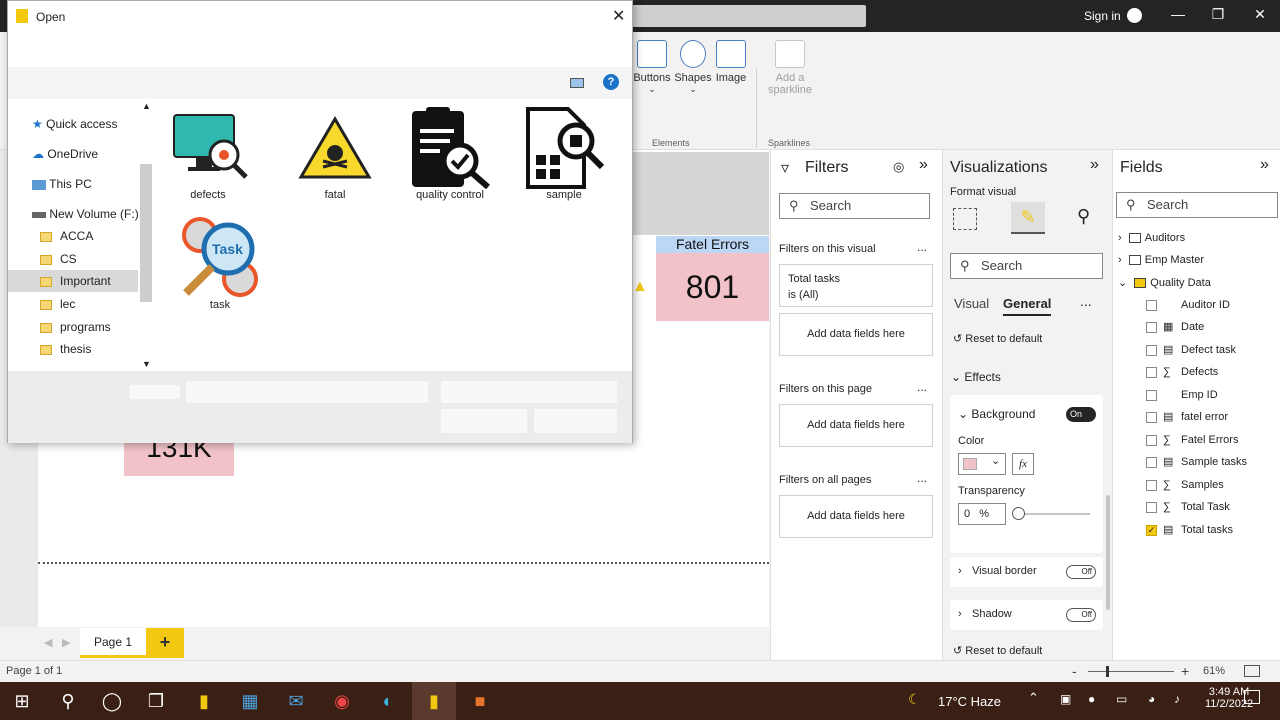 The width and height of the screenshot is (1280, 720). What do you see at coordinates (712, 287) in the screenshot?
I see `card-value: 801` at bounding box center [712, 287].